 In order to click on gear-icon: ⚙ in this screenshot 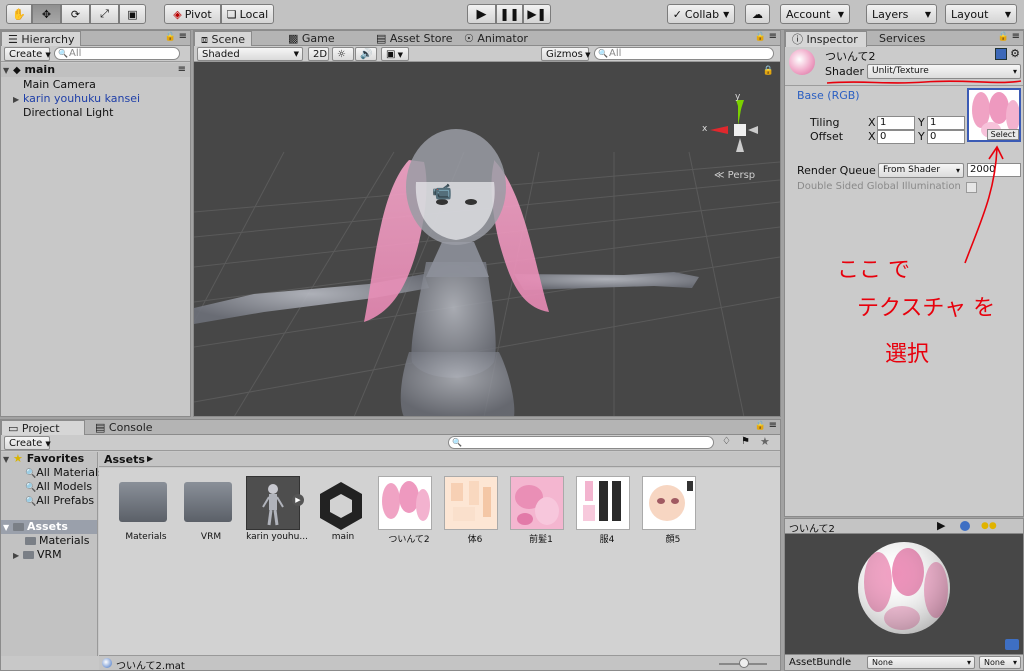, I will do `click(1015, 53)`.